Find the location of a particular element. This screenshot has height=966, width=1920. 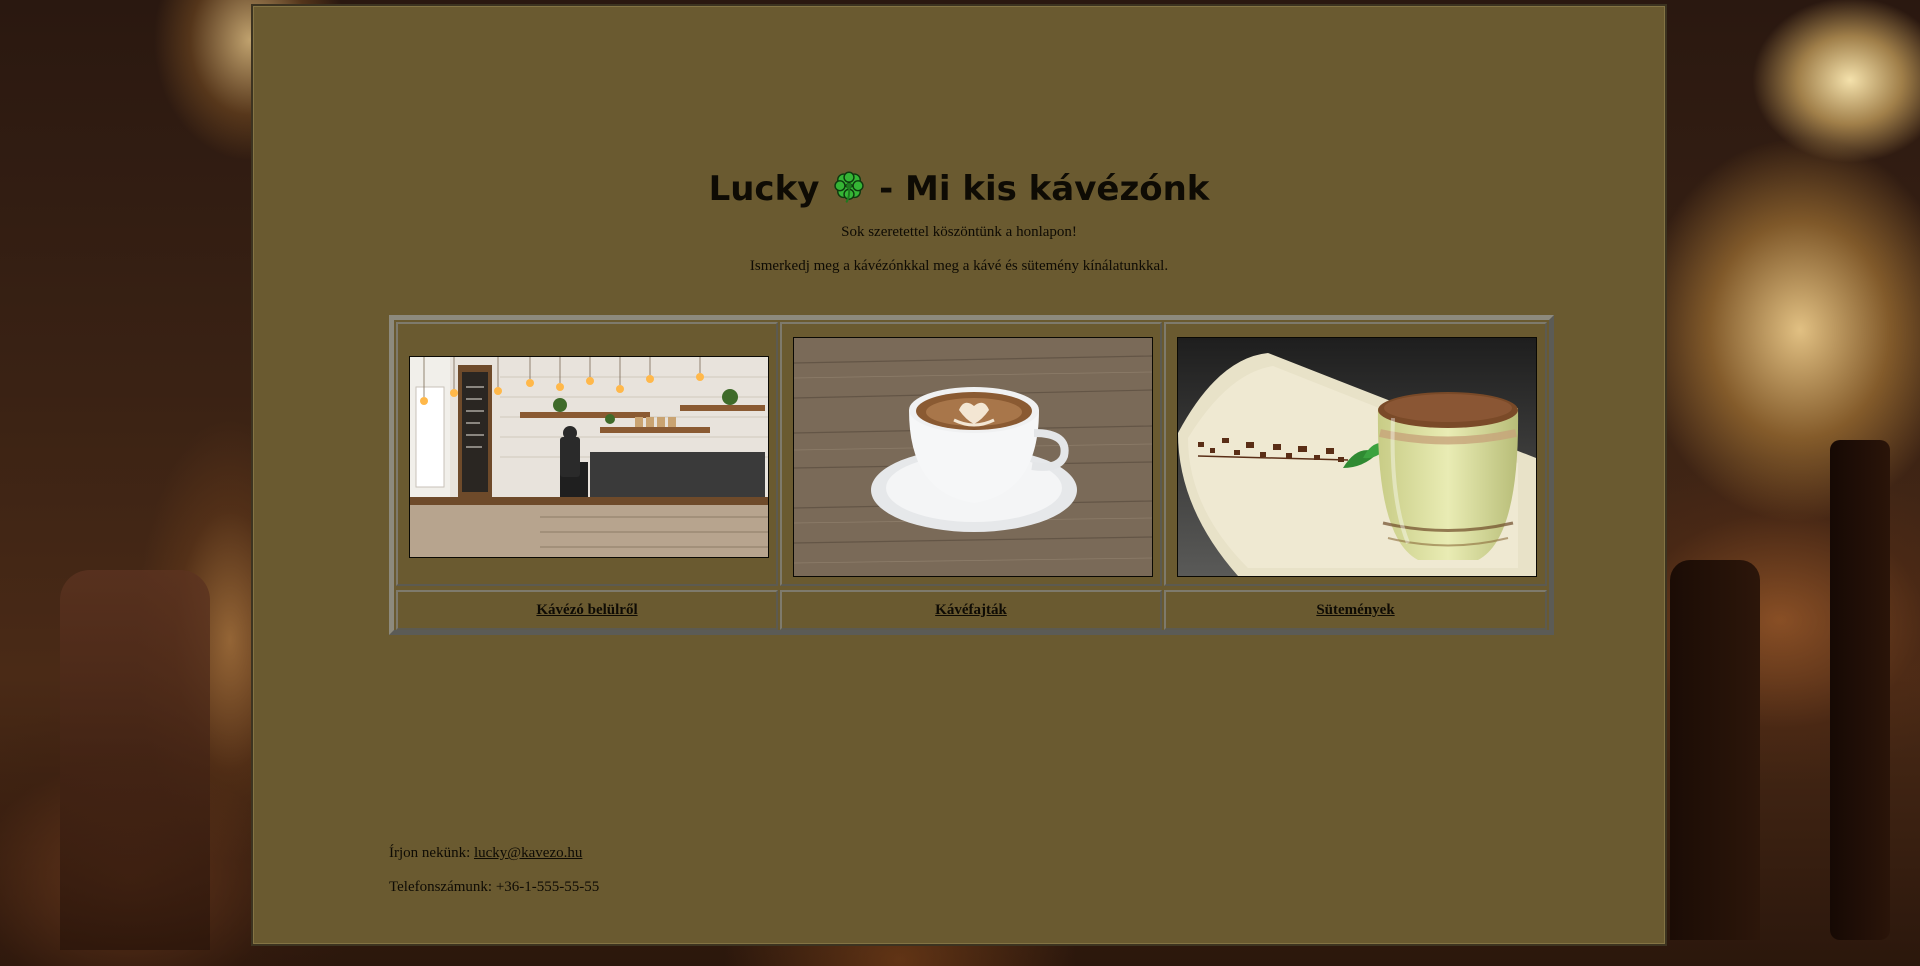

title-brand: Lucky is located at coordinates (764, 189).